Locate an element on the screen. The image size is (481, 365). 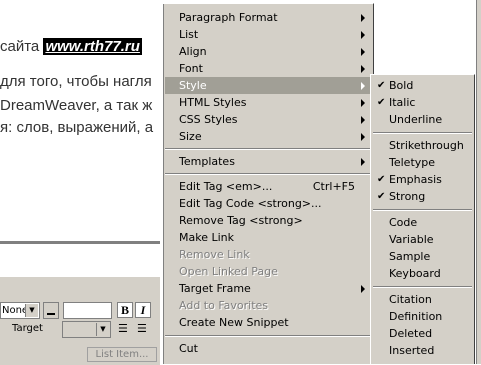
format-select: None ▼ is located at coordinates (20, 310).